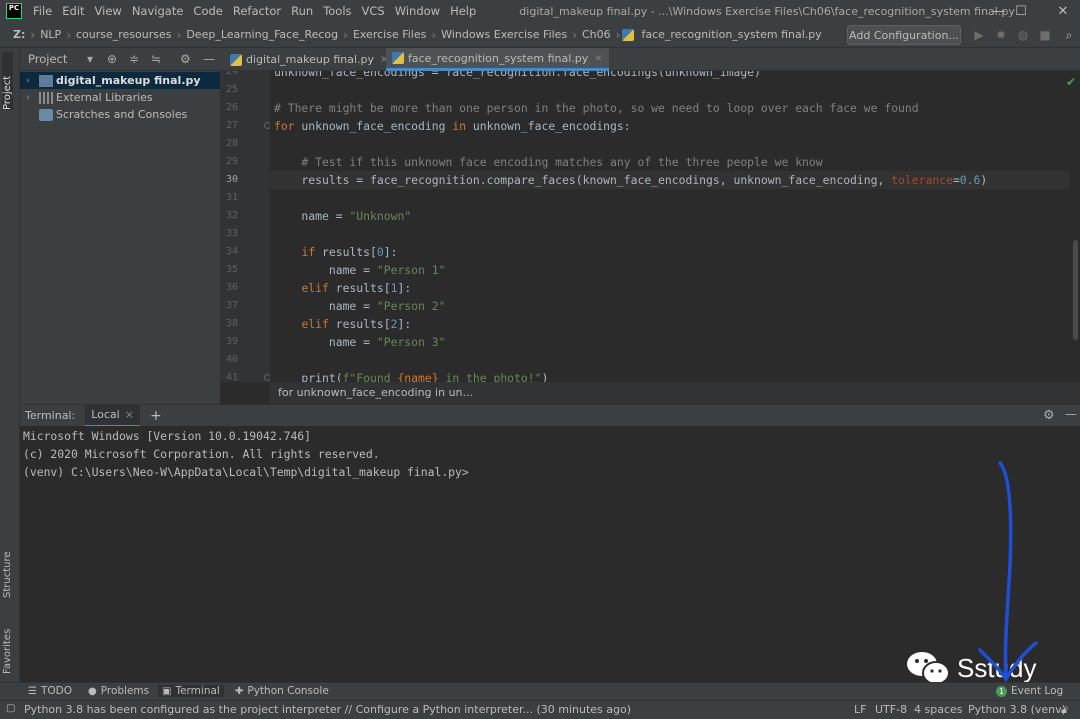 This screenshot has height=719, width=1080. I want to click on line-number: 33, so click(231, 233).